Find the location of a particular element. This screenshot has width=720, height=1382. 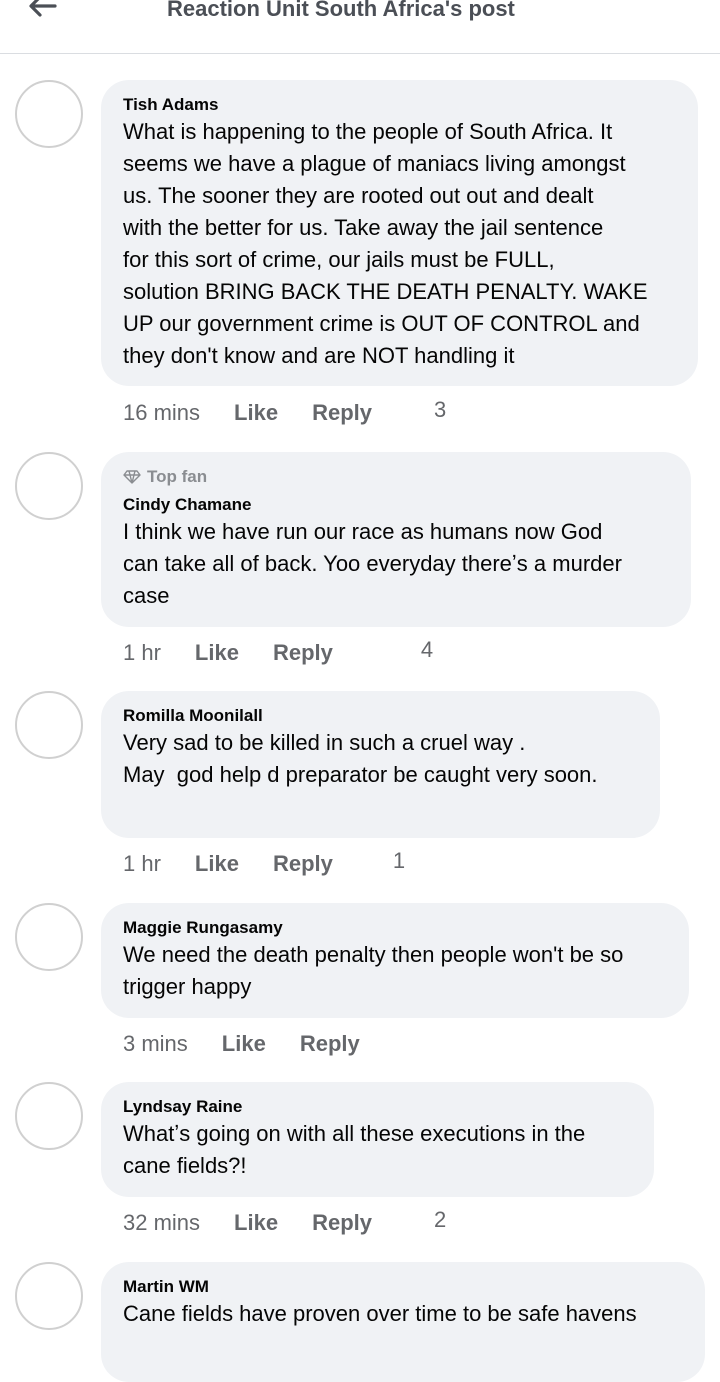

comment-author: Martin WM is located at coordinates (403, 1287).